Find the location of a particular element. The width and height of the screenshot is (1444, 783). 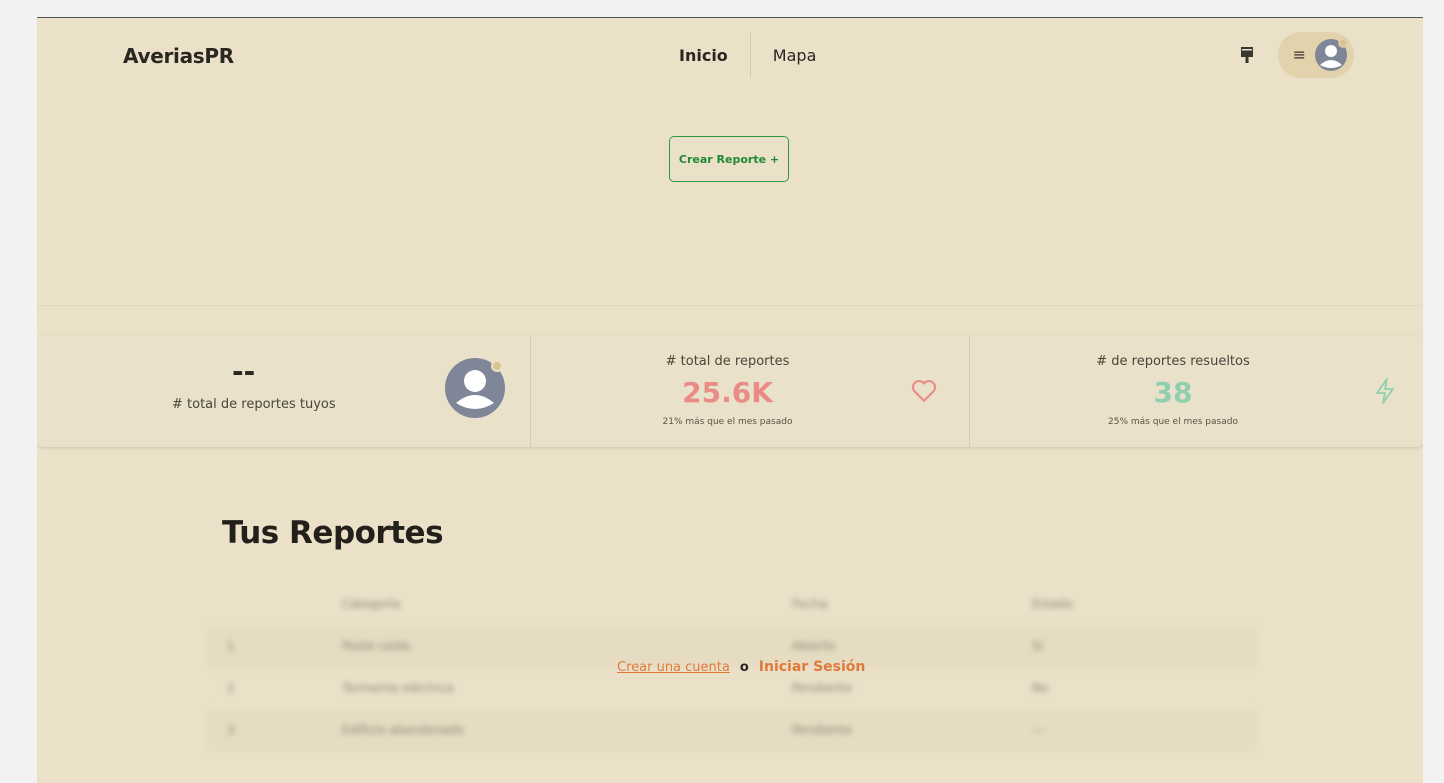

section-divider is located at coordinates (730, 305).